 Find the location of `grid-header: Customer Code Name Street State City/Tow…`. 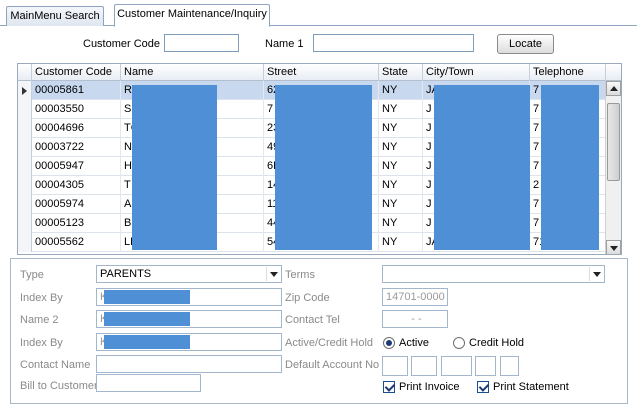

grid-header: Customer Code Name Street State City/Tow… is located at coordinates (319, 72).